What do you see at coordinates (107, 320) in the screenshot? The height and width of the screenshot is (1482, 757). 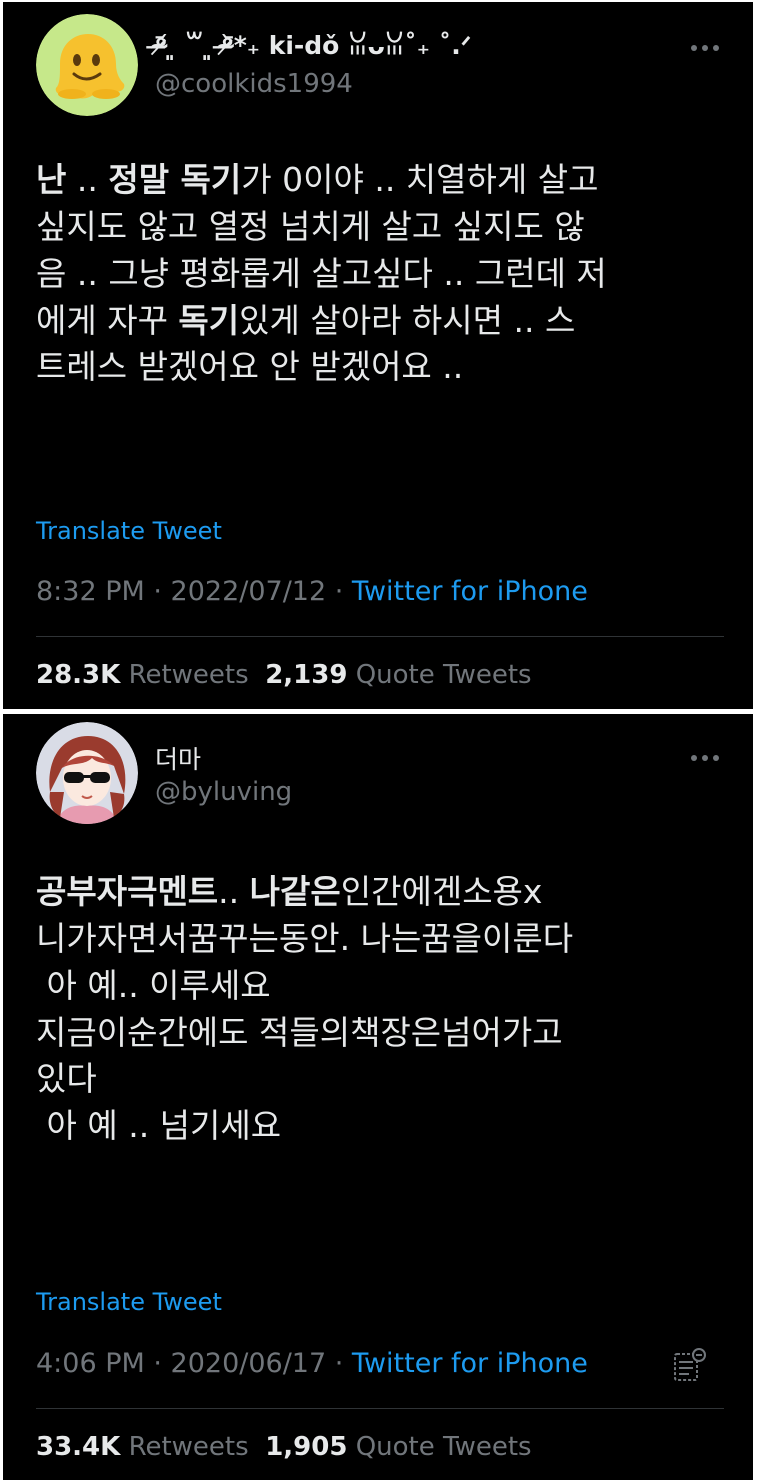 I see `tweet-text-segment: 에게 자꾸` at bounding box center [107, 320].